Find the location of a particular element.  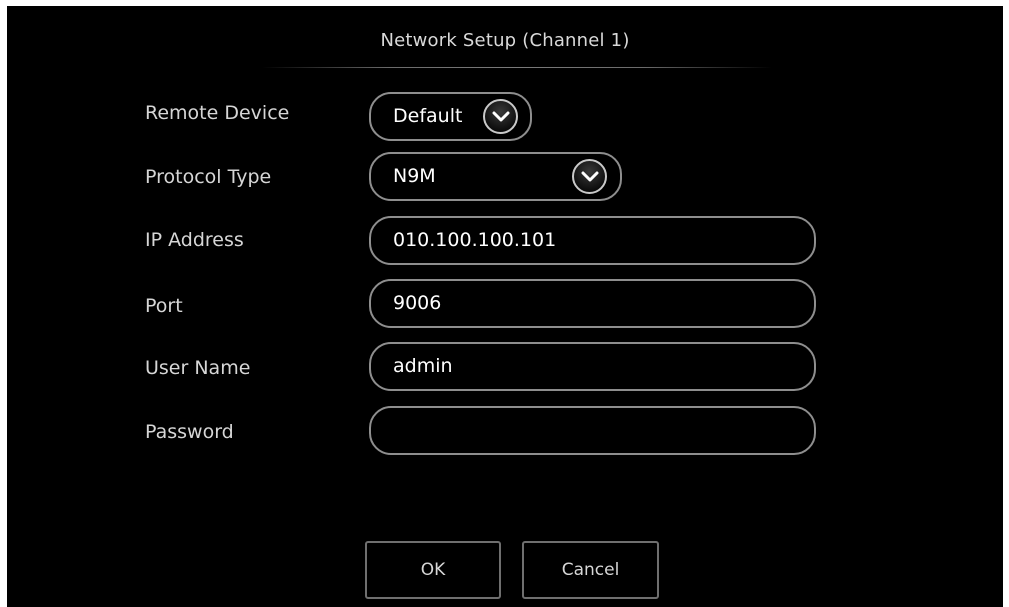

password-input is located at coordinates (592, 430).